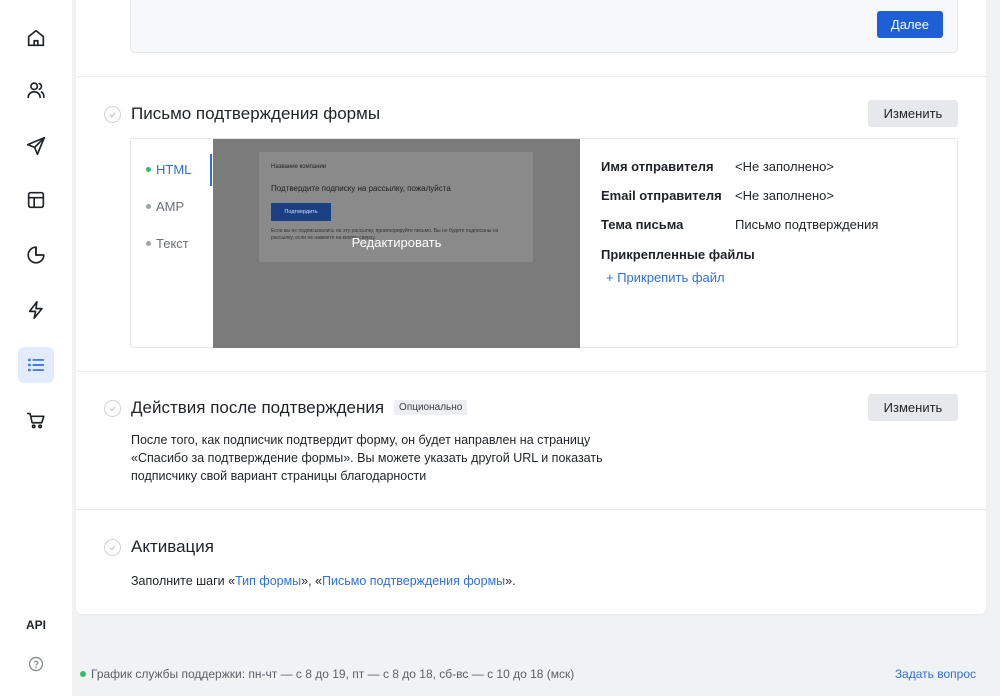  What do you see at coordinates (312, 581) in the screenshot?
I see `activation-text: », «` at bounding box center [312, 581].